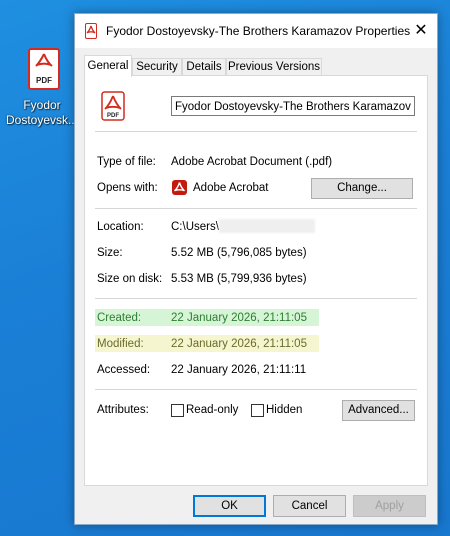  I want to click on pdf-large-icon-text: PDF, so click(113, 116).